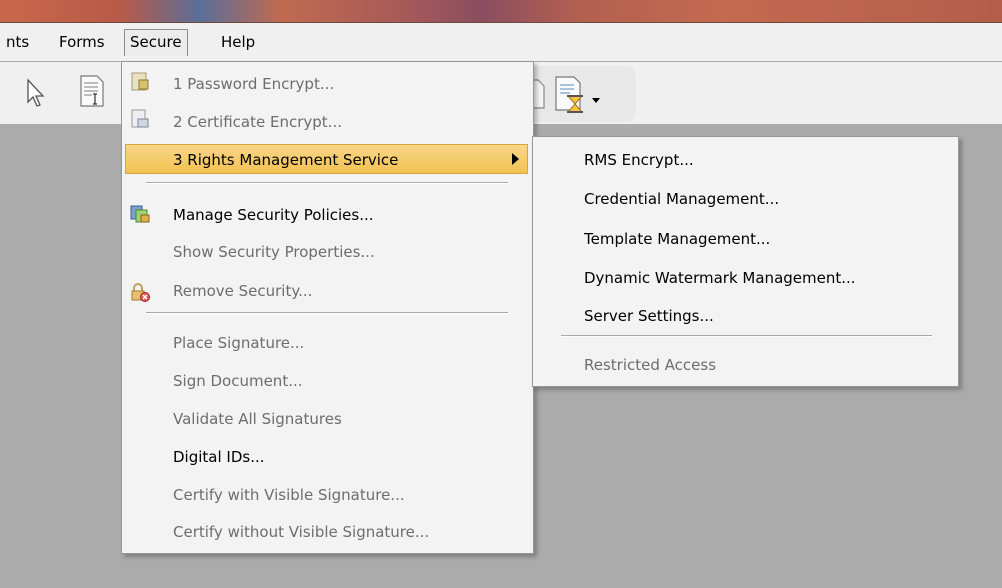 The height and width of the screenshot is (588, 1002). What do you see at coordinates (326, 159) in the screenshot?
I see `rights-management-service-item: 3 Rights Management Service` at bounding box center [326, 159].